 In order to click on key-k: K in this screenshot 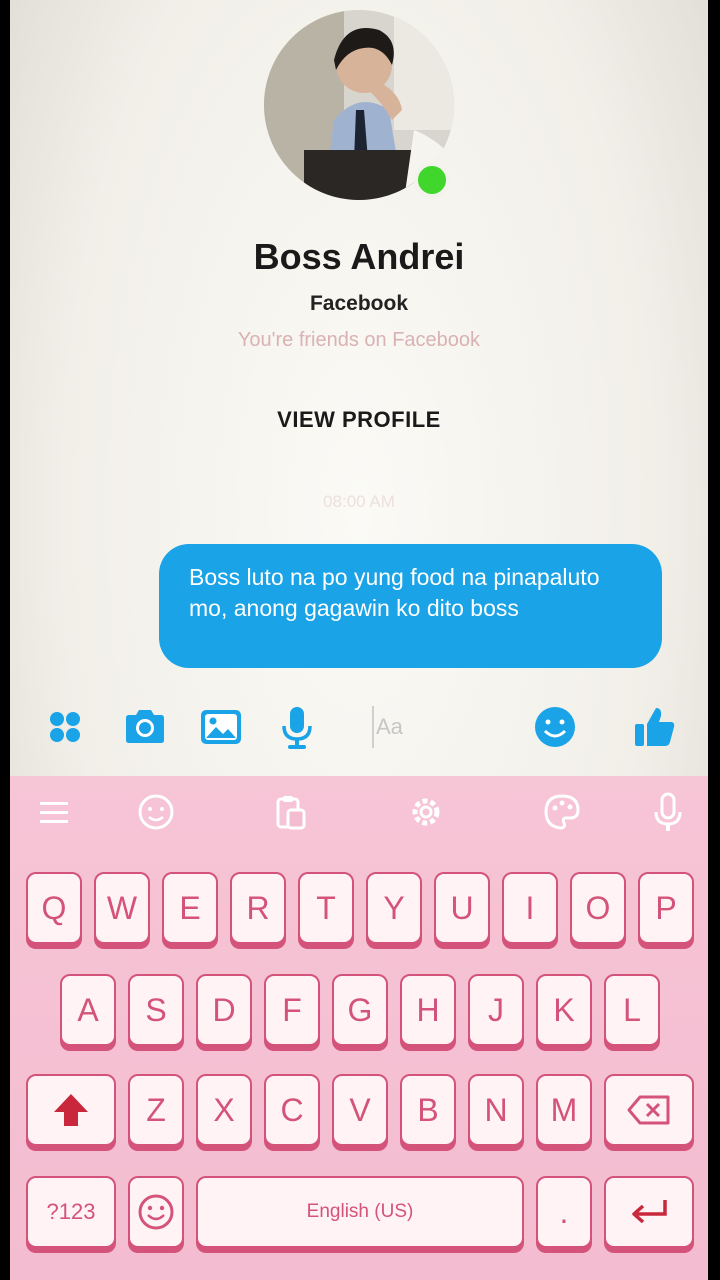, I will do `click(564, 1010)`.